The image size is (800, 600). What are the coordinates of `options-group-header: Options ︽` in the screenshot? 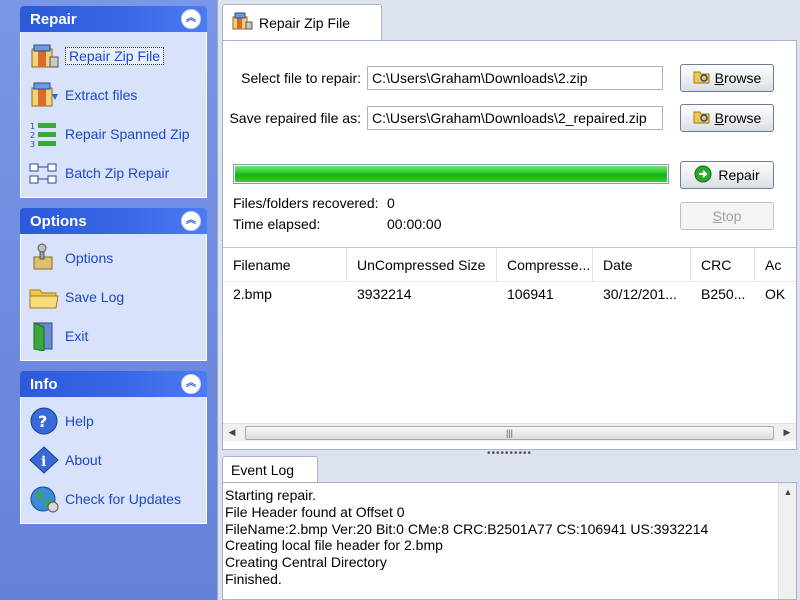 It's located at (113, 221).